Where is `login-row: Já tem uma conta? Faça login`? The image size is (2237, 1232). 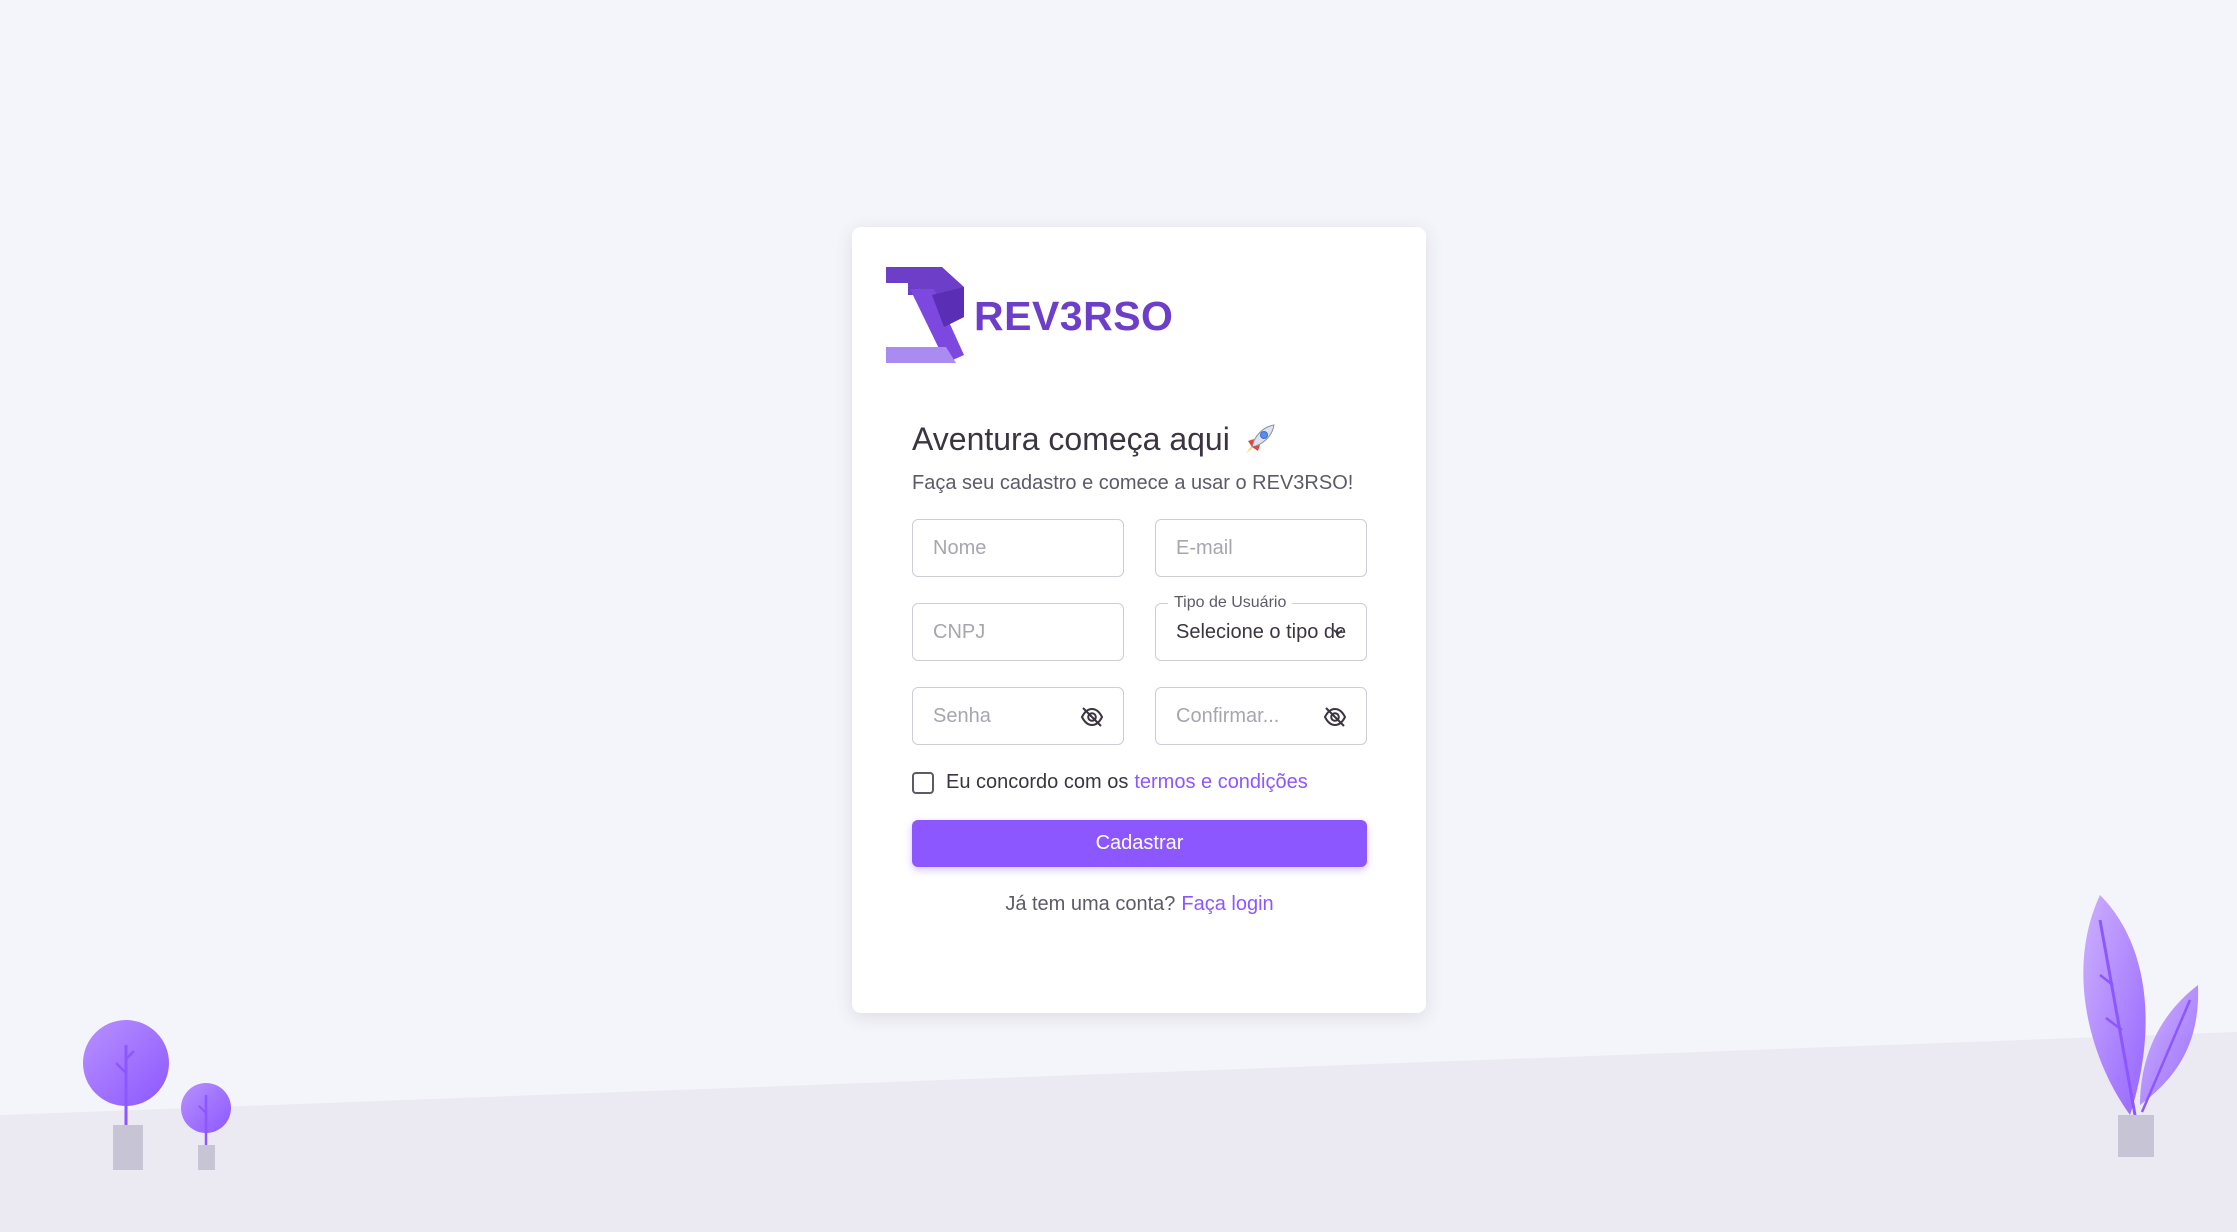 login-row: Já tem uma conta? Faça login is located at coordinates (1139, 904).